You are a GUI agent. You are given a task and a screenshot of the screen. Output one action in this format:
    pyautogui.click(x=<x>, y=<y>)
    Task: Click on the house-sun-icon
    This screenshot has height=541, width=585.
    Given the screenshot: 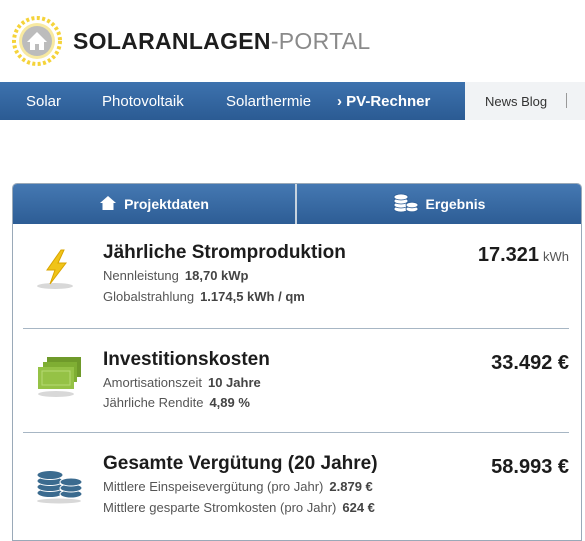 What is the action you would take?
    pyautogui.click(x=37, y=41)
    